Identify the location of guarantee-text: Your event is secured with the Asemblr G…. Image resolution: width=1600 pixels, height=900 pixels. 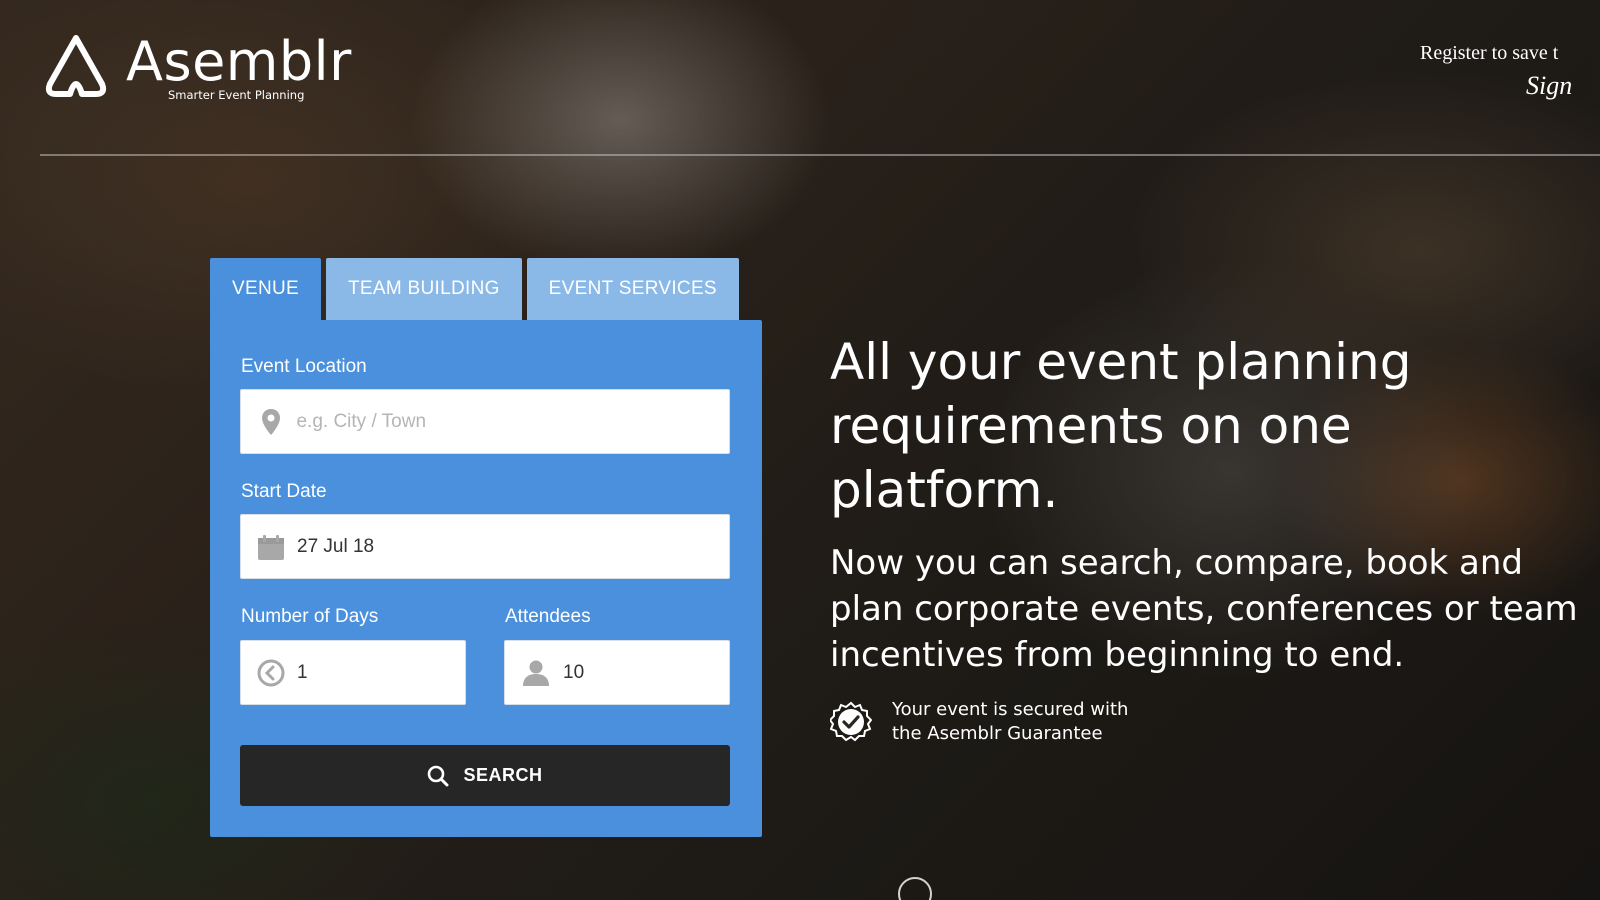
(1010, 721).